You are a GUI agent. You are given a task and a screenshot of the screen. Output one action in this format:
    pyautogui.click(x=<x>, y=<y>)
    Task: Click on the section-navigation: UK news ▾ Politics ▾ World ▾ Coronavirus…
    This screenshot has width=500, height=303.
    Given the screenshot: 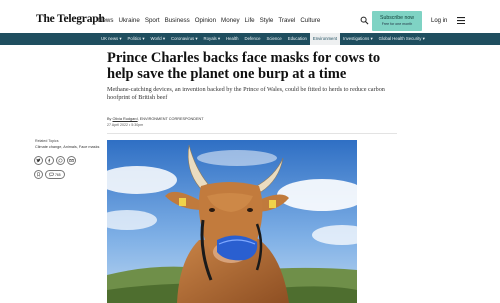 What is the action you would take?
    pyautogui.click(x=263, y=39)
    